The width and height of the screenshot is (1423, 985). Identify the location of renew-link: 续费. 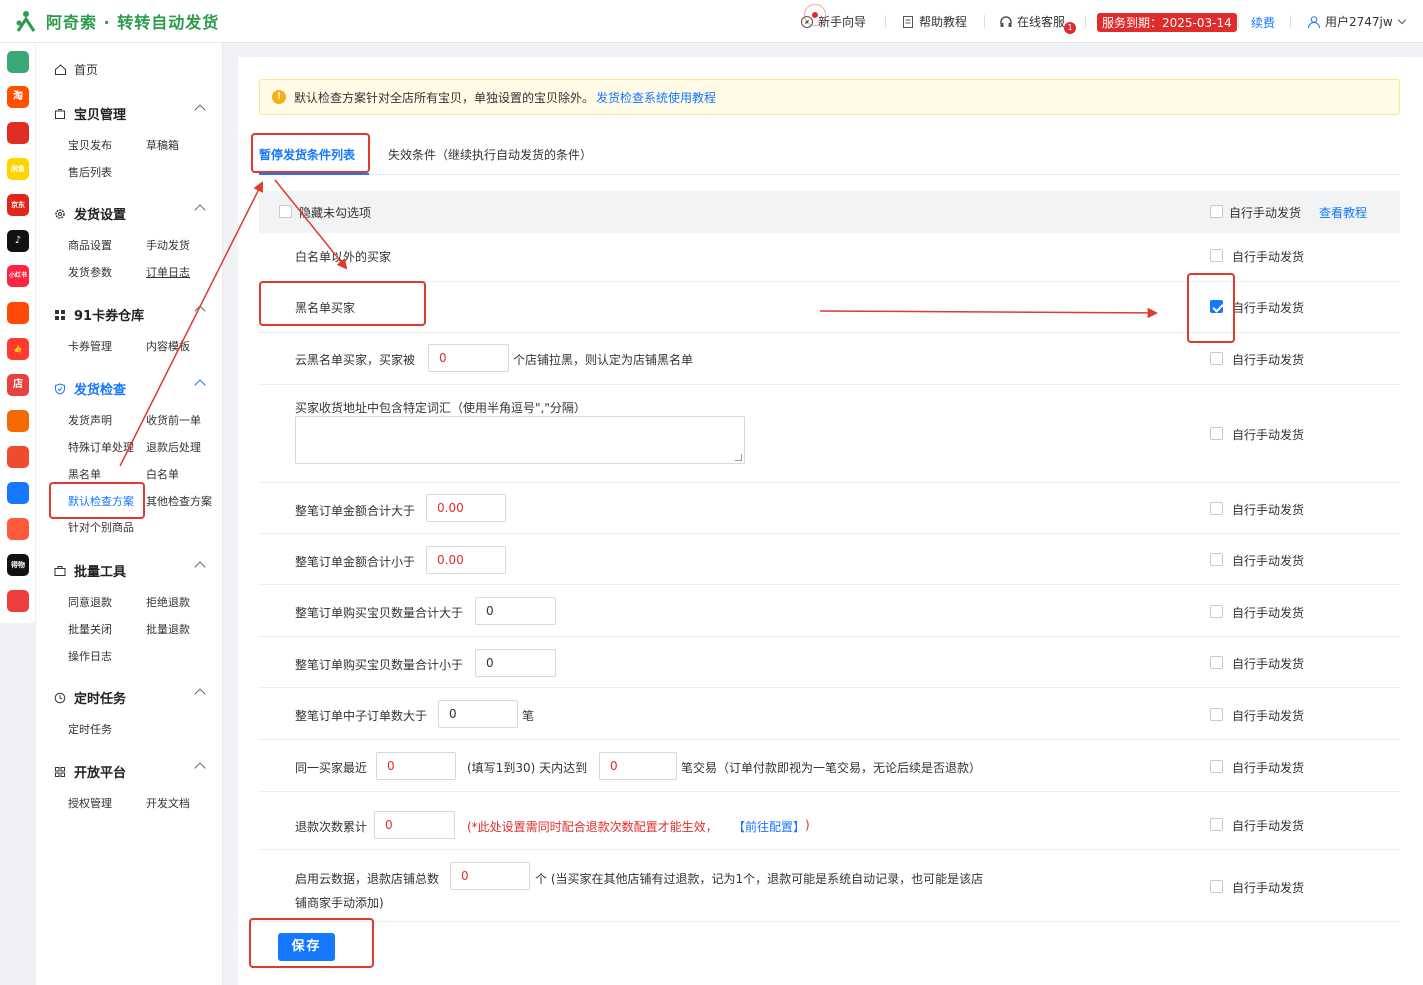
(1263, 22).